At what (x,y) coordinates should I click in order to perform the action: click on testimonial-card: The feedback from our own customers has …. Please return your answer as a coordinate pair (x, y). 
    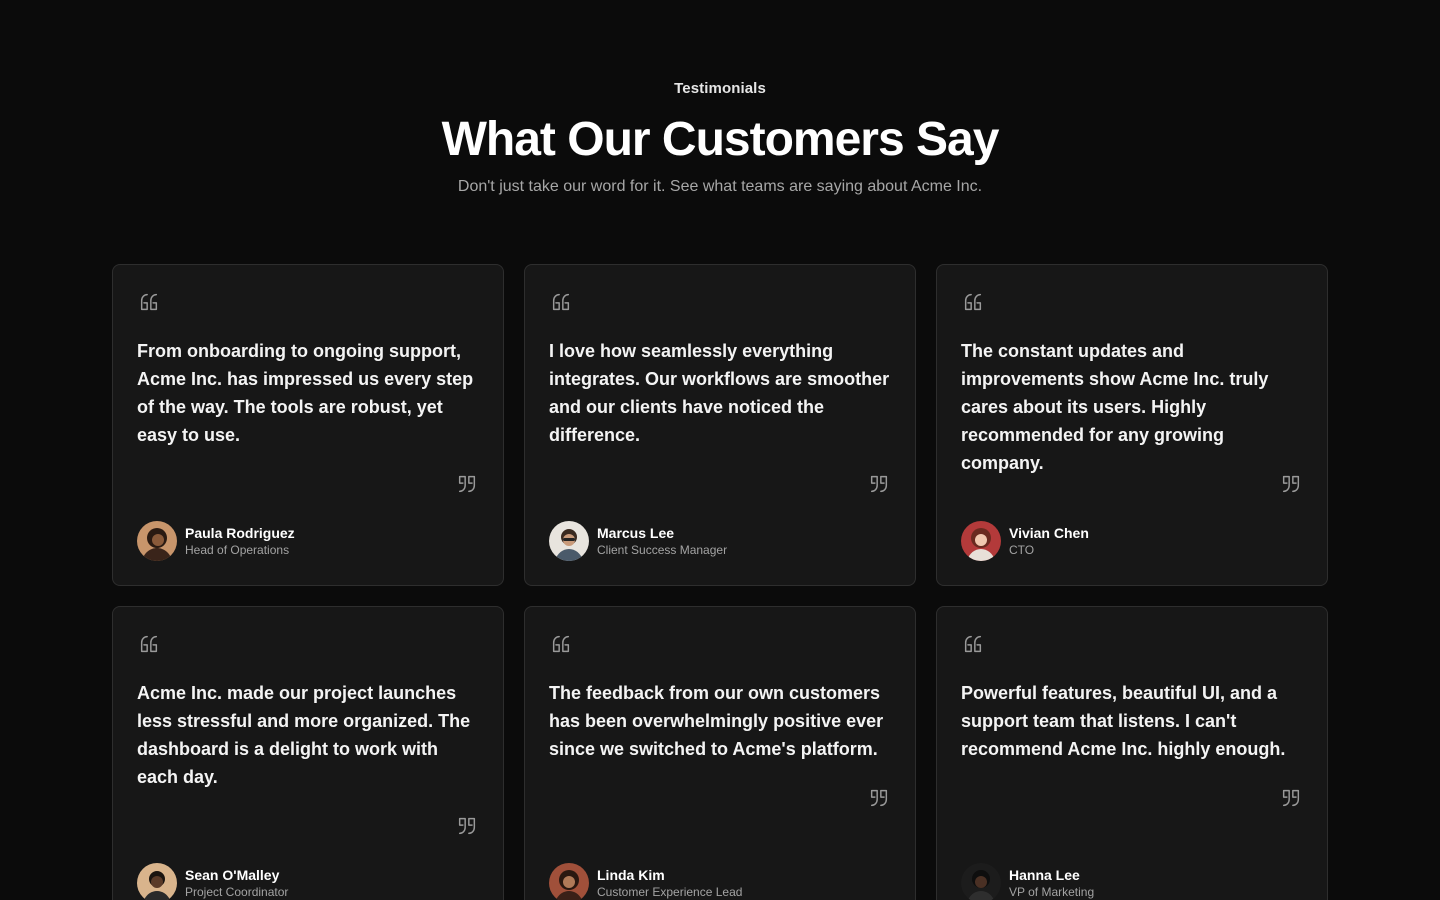
    Looking at the image, I should click on (720, 753).